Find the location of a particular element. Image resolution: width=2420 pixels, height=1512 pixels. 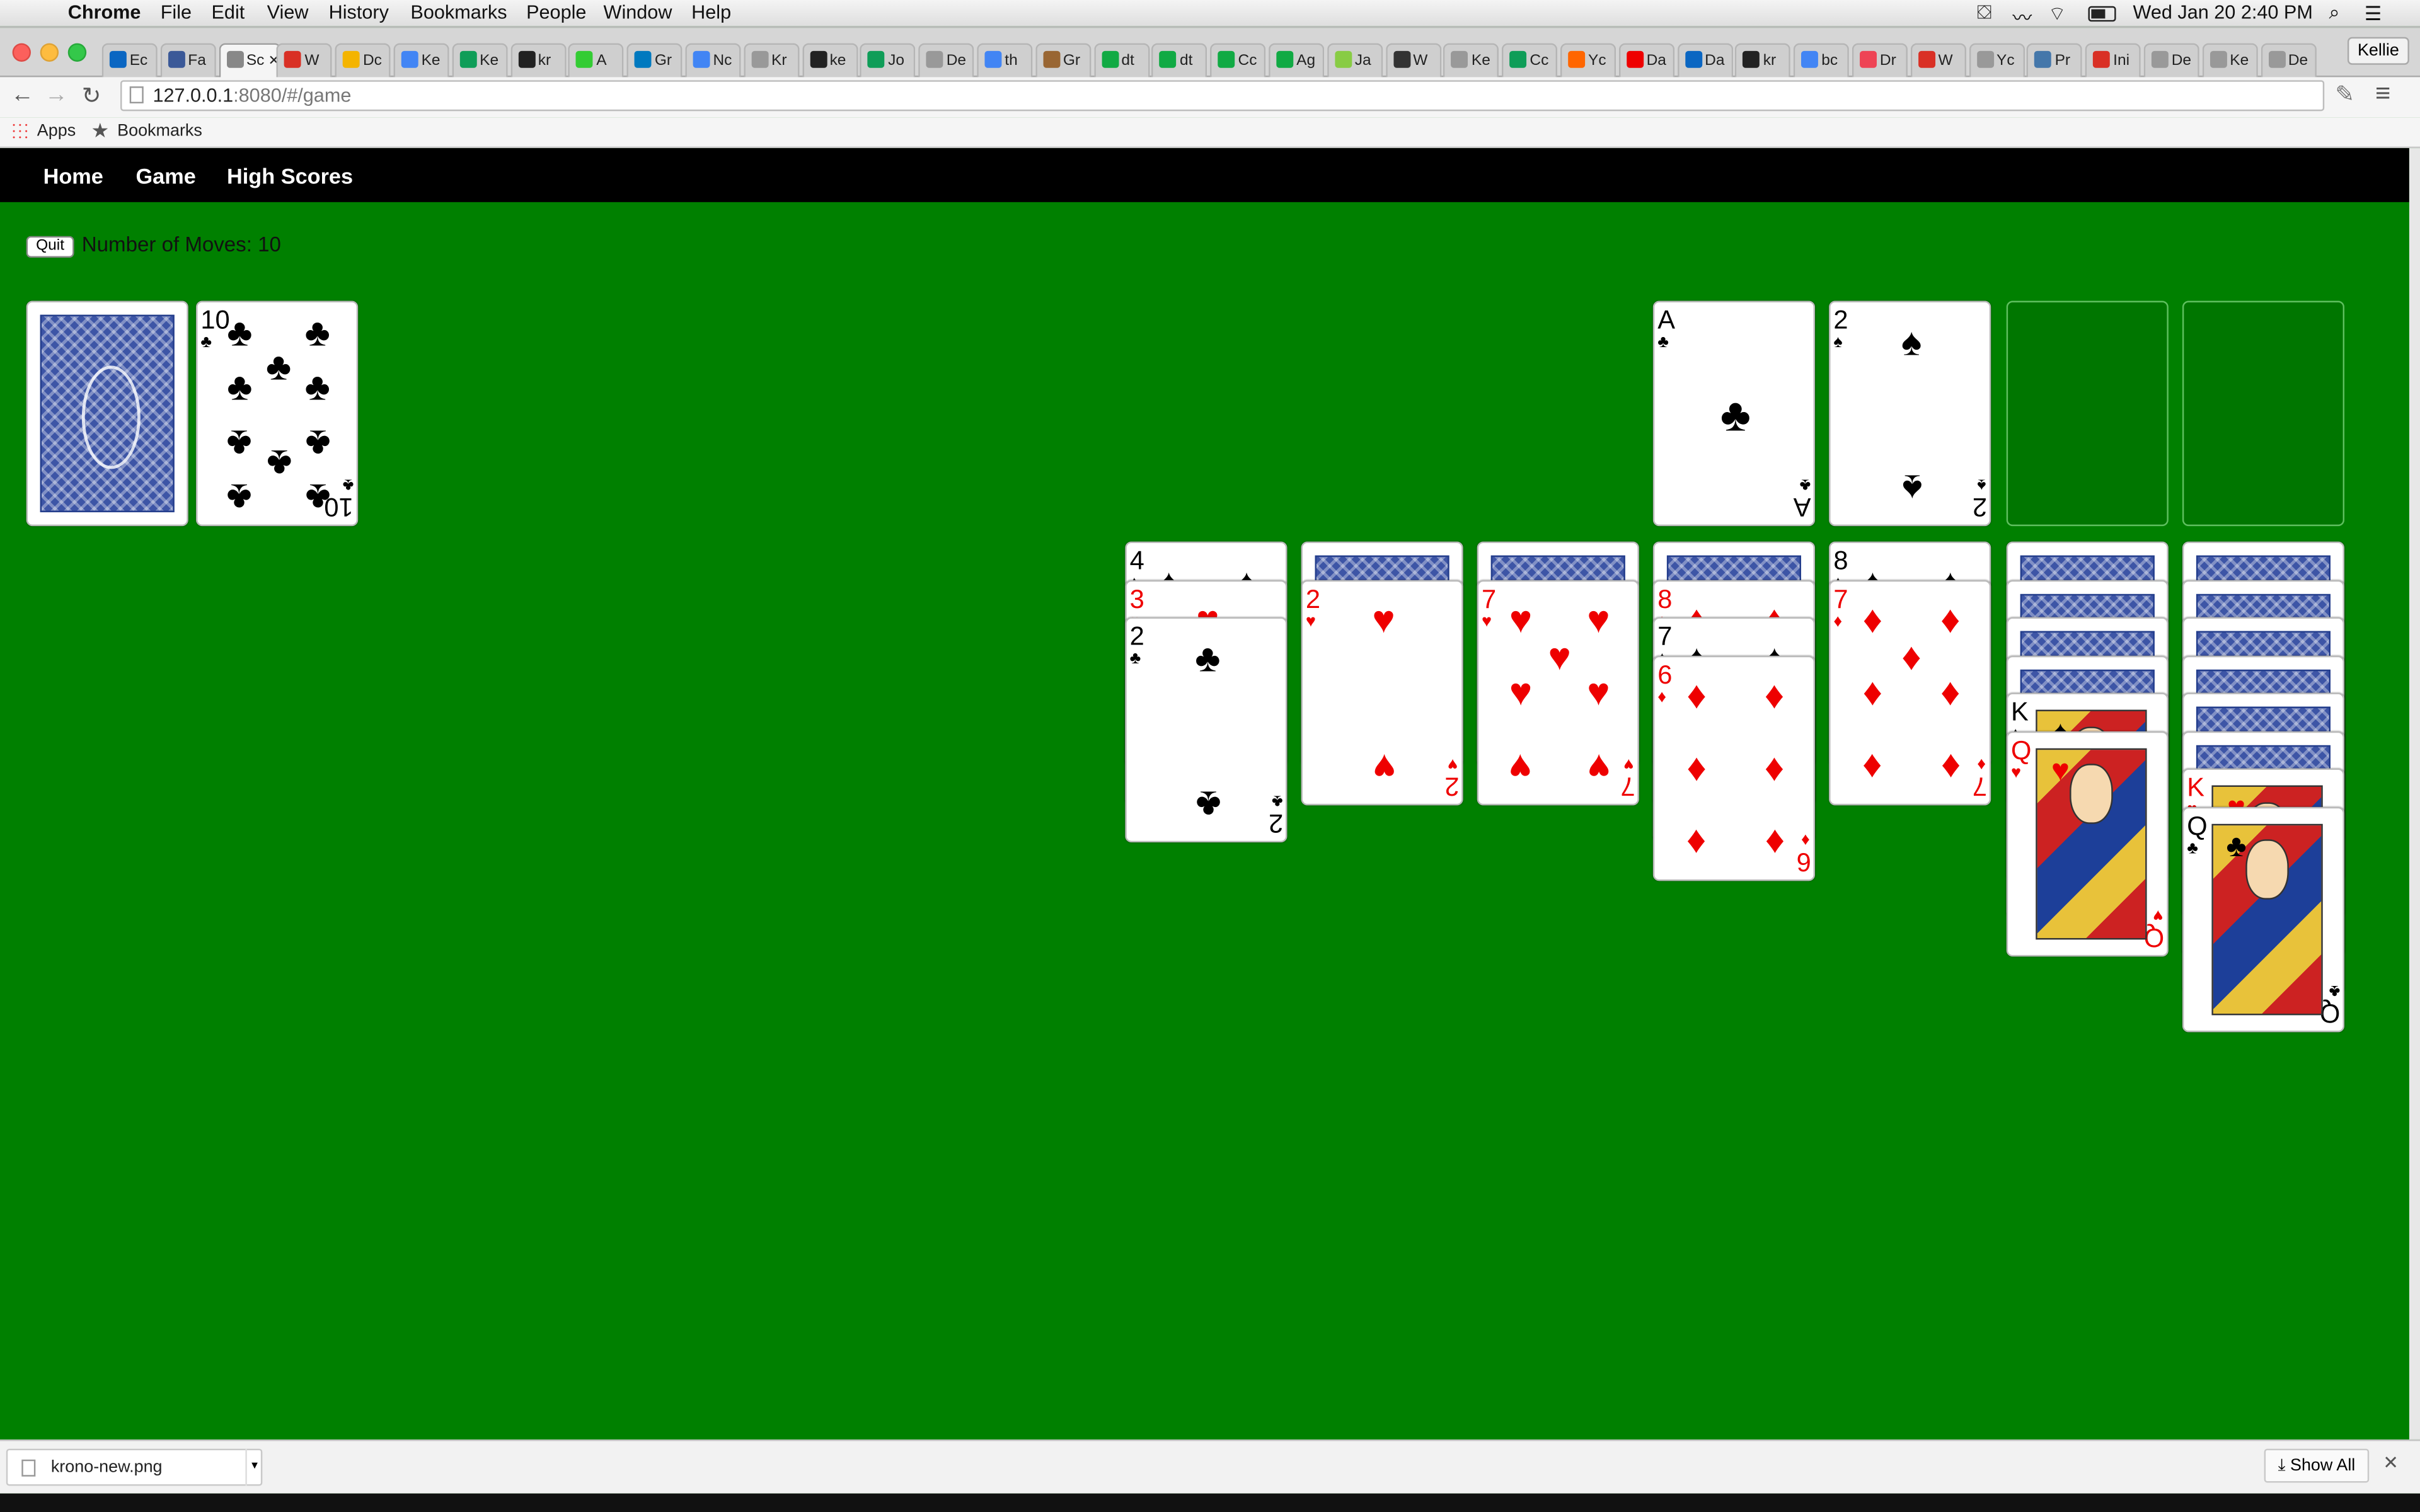

browser-tab: Ini is located at coordinates (2113, 60).